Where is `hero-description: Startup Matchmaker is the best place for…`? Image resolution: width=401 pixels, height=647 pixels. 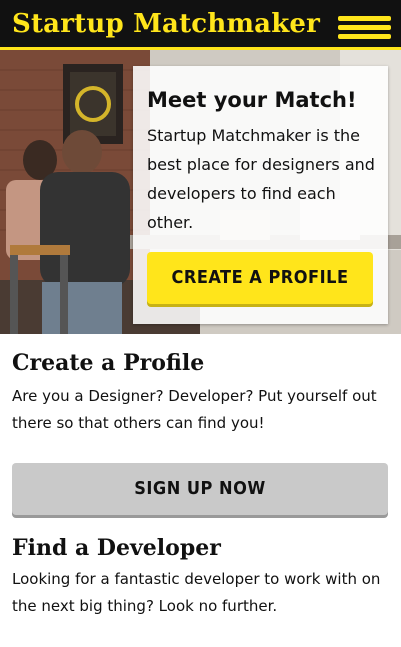 hero-description: Startup Matchmaker is the best place for… is located at coordinates (261, 179).